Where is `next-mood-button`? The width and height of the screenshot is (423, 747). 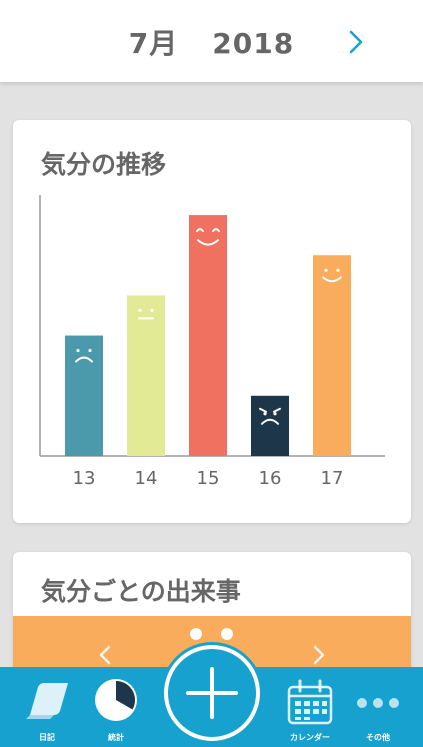
next-mood-button is located at coordinates (319, 655).